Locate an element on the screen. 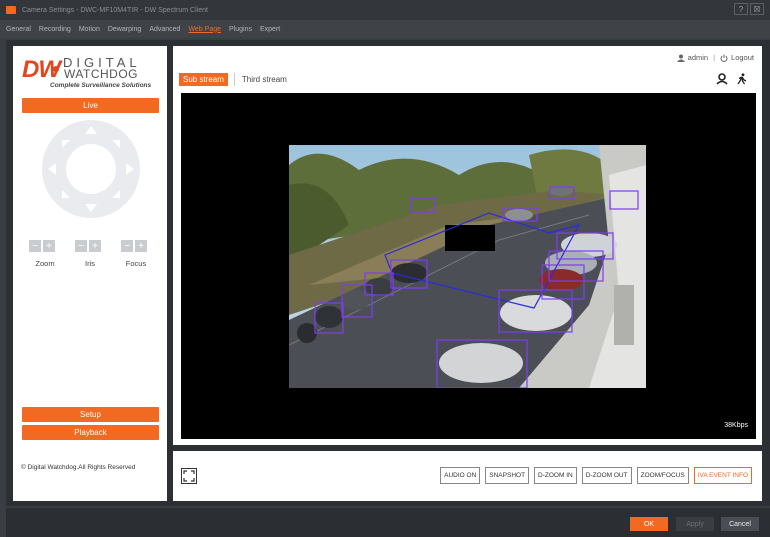 The image size is (770, 537). zoom-in-button: + is located at coordinates (49, 246).